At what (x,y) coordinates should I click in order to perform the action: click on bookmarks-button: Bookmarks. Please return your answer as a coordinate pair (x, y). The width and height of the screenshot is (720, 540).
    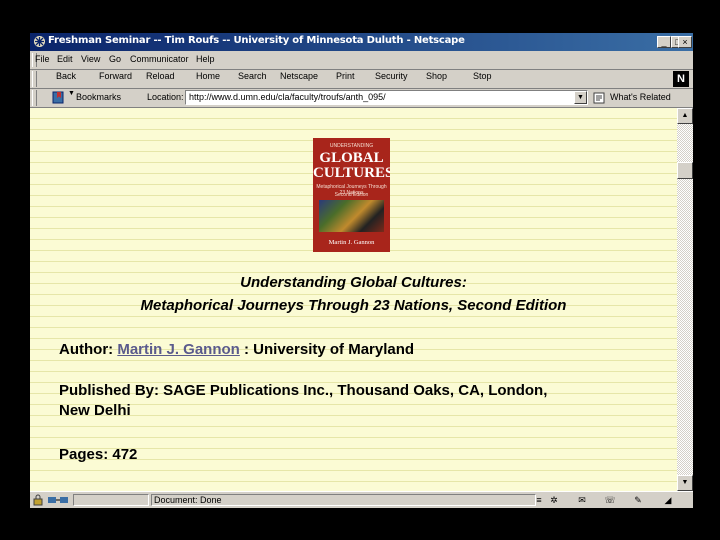
    Looking at the image, I should click on (98, 97).